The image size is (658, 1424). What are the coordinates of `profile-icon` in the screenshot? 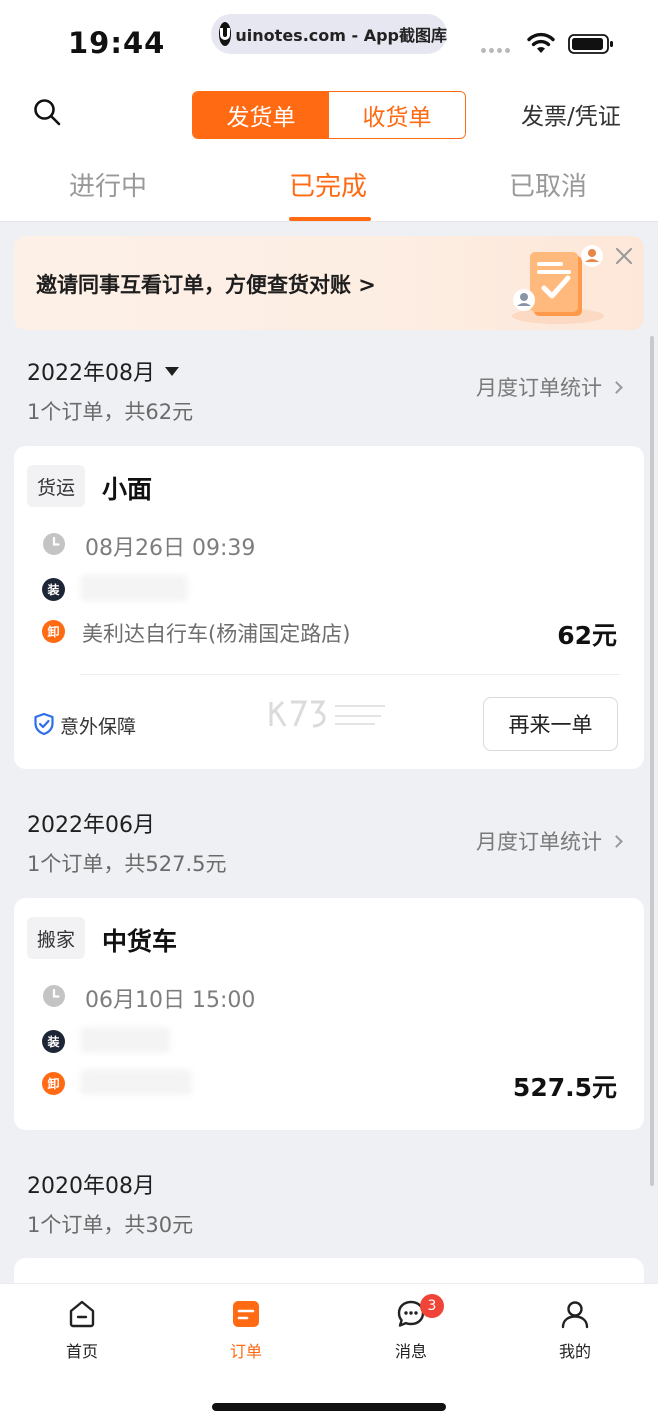 It's located at (575, 1315).